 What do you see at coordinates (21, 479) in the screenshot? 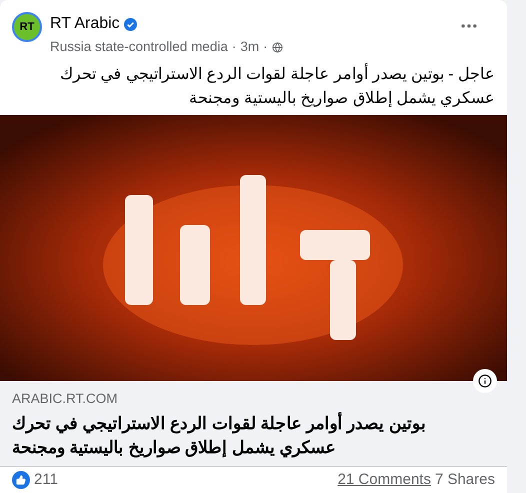
I see `like-reaction-icon` at bounding box center [21, 479].